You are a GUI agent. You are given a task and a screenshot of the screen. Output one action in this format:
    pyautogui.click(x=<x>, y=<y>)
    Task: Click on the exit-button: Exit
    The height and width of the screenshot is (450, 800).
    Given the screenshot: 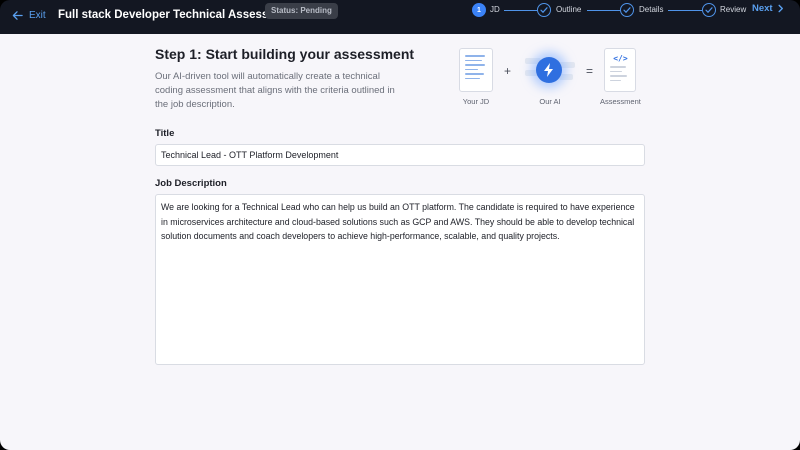 What is the action you would take?
    pyautogui.click(x=29, y=15)
    